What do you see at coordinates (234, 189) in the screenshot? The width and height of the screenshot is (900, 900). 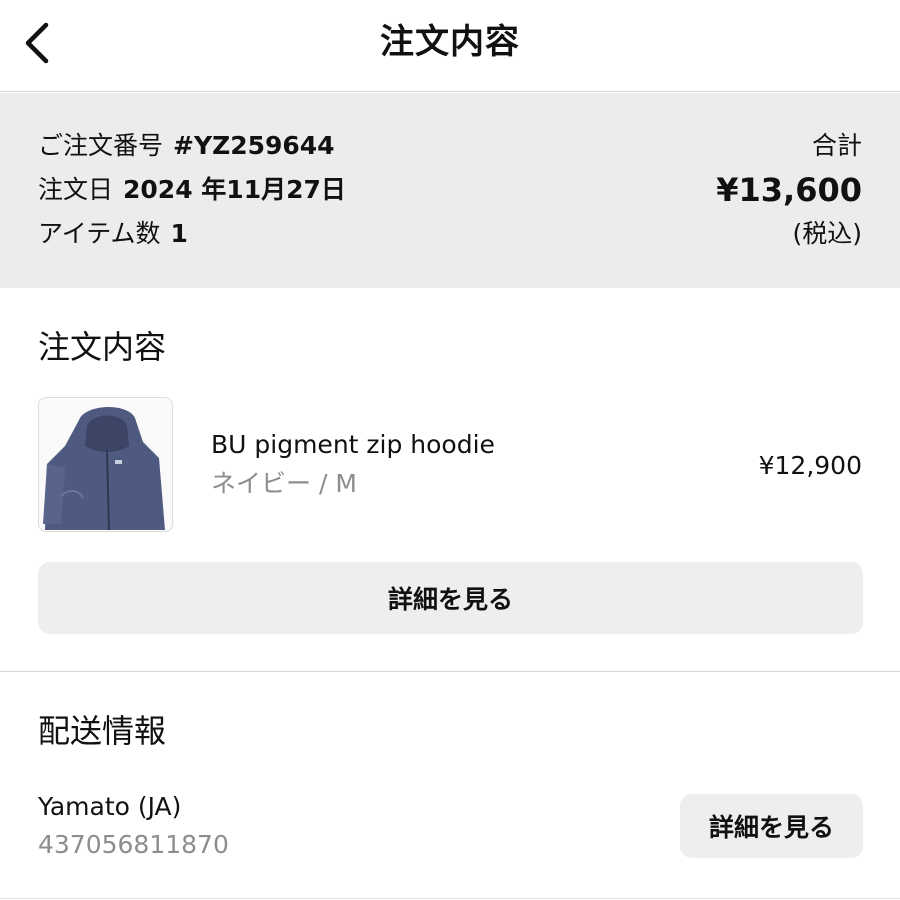 I see `order-date: 2024 年11月27日` at bounding box center [234, 189].